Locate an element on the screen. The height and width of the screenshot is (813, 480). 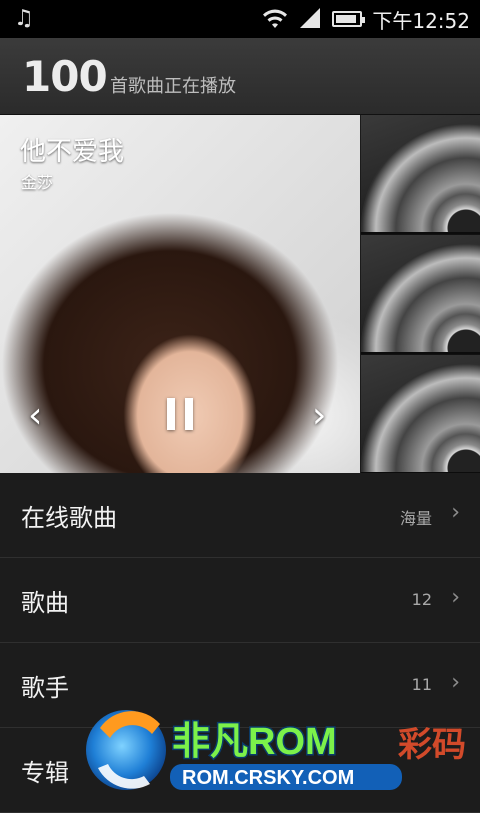
wifi-icon is located at coordinates (275, 18).